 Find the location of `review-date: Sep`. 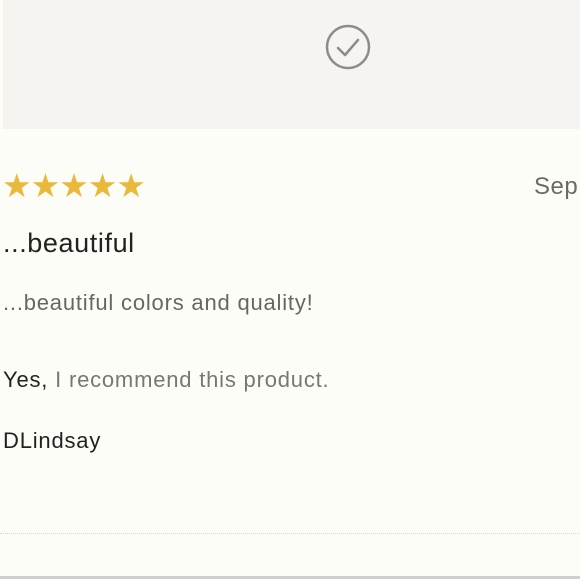

review-date: Sep is located at coordinates (556, 186).